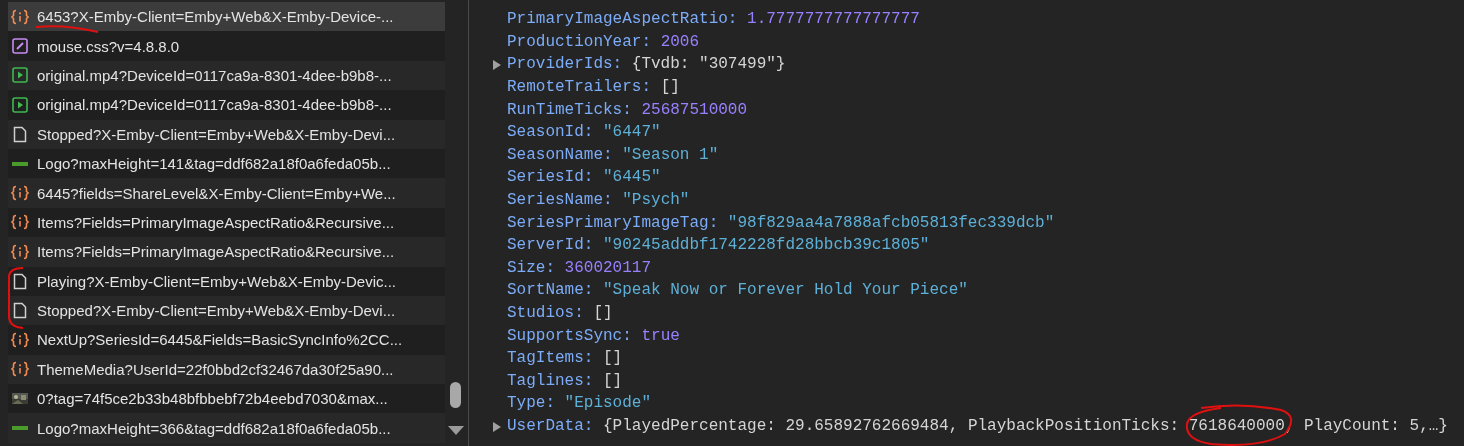 Image resolution: width=1464 pixels, height=446 pixels. Describe the element at coordinates (550, 132) in the screenshot. I see `property-key: SeasonId:` at that location.